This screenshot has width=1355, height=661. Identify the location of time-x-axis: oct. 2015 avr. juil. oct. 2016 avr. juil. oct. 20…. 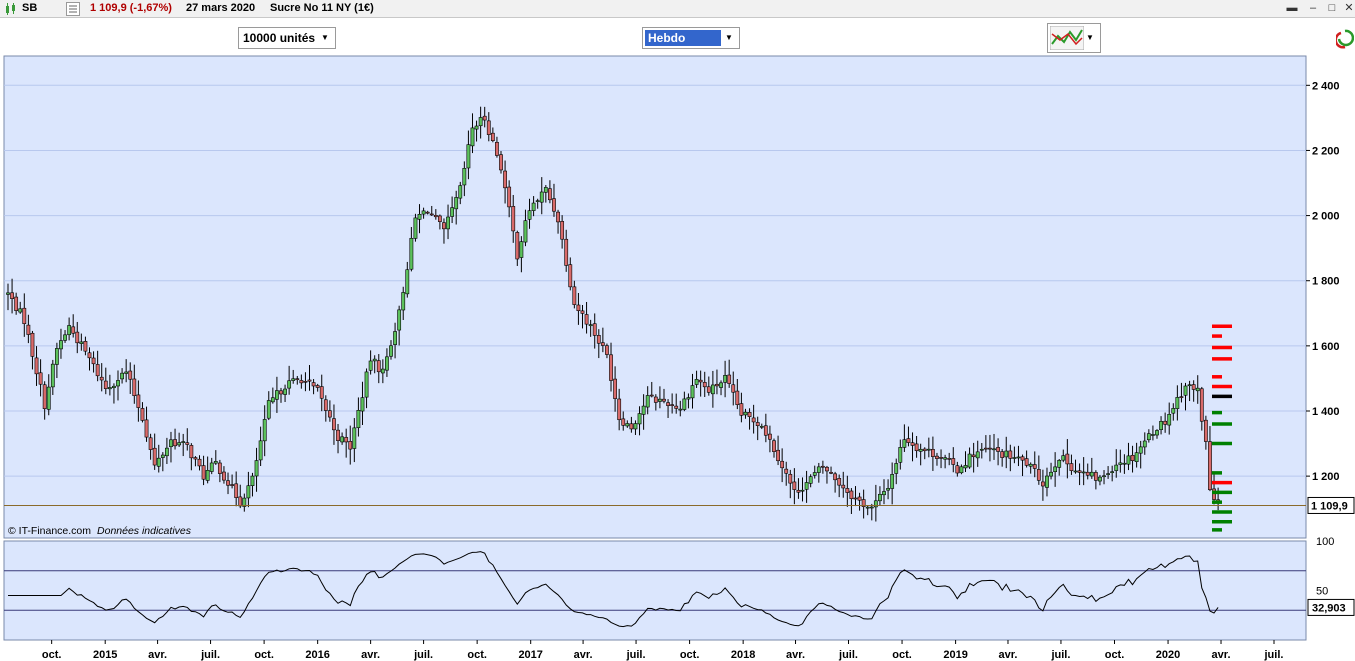
(662, 650).